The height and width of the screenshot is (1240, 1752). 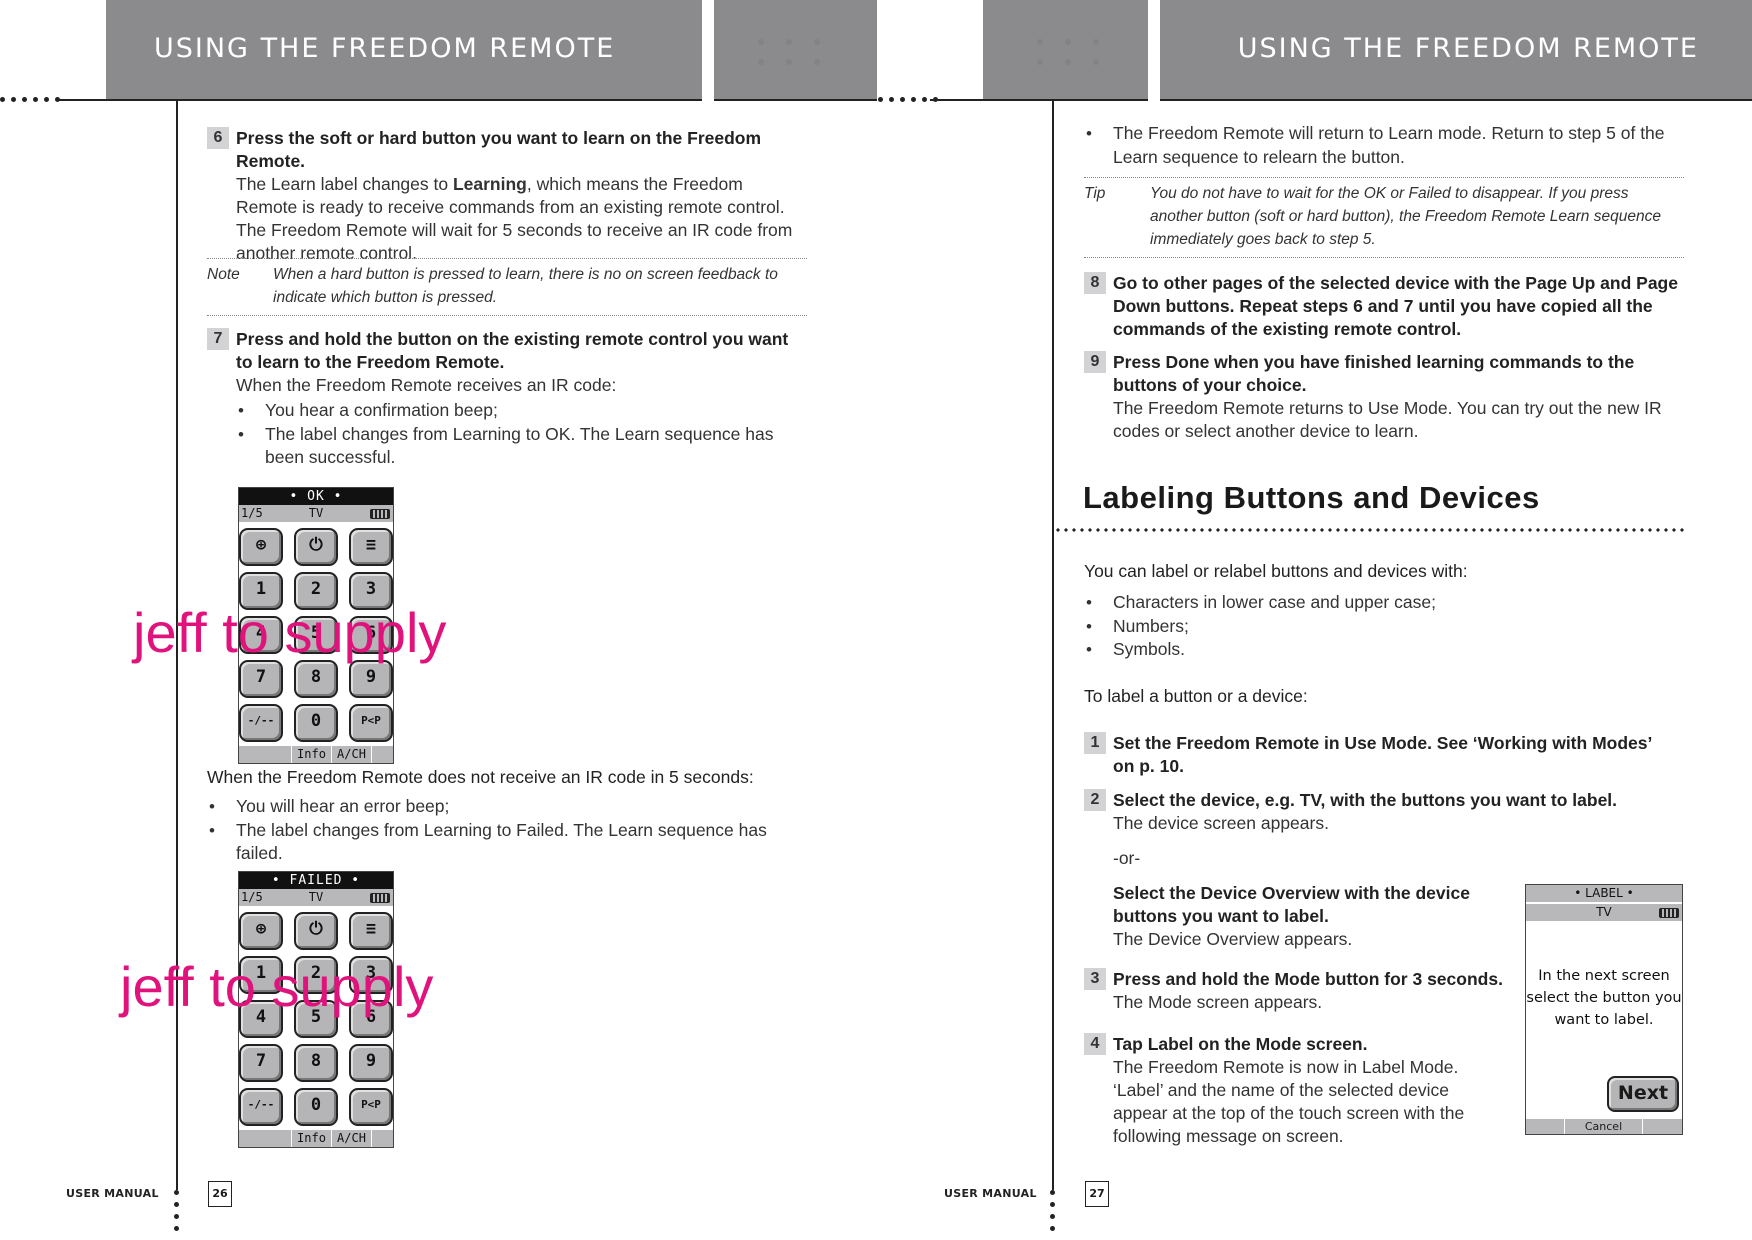 What do you see at coordinates (176, 1210) in the screenshot?
I see `left-margin-dots` at bounding box center [176, 1210].